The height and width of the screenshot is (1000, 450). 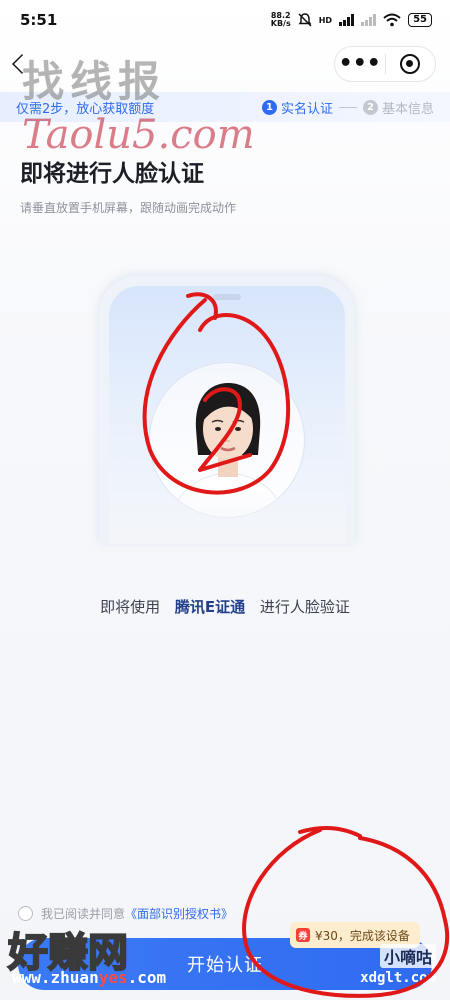 I want to click on step-number: 2, so click(x=370, y=107).